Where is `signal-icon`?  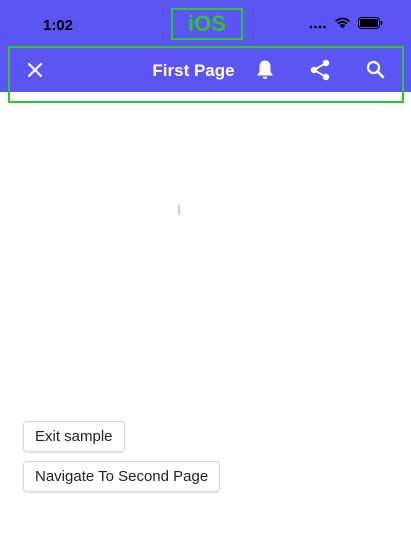 signal-icon is located at coordinates (318, 25).